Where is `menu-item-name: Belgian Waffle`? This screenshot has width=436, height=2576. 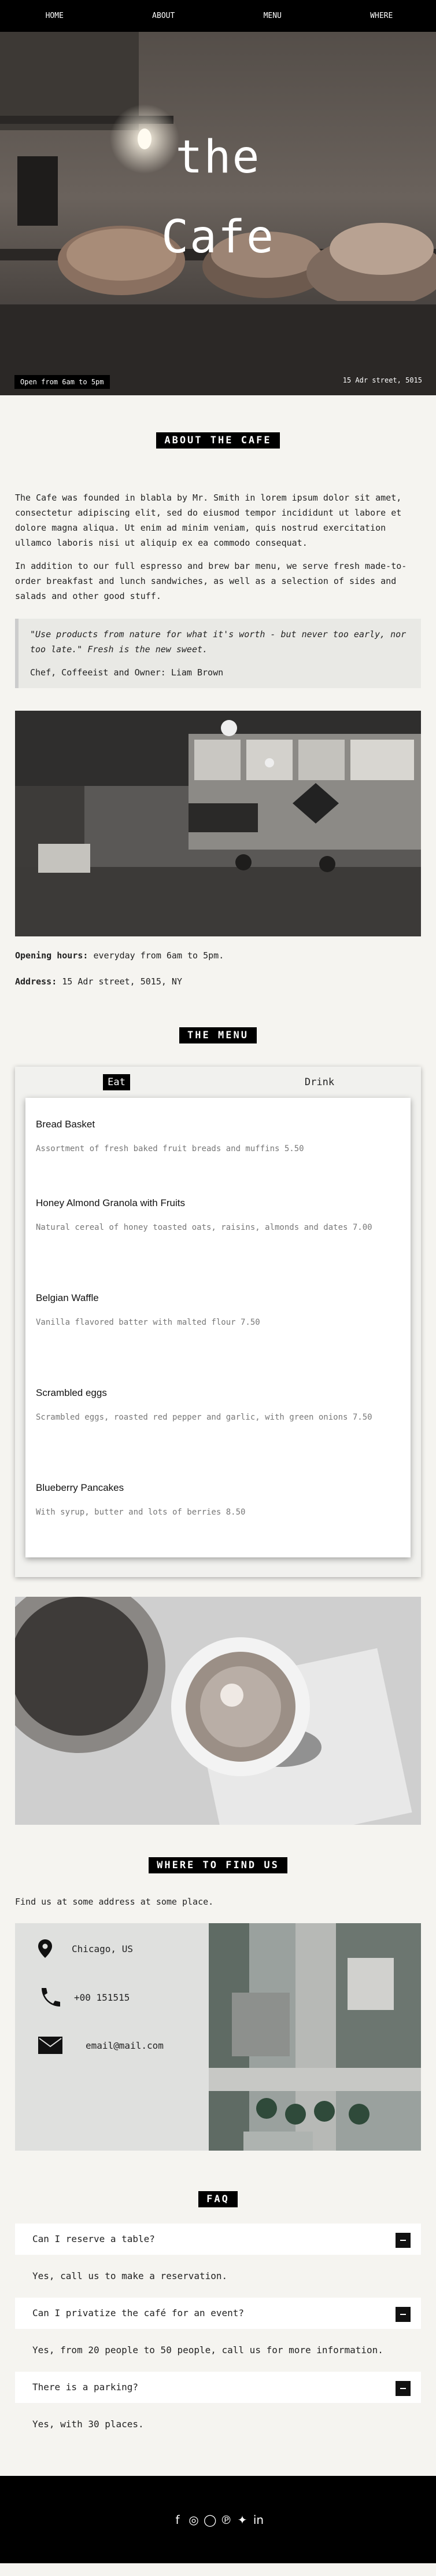
menu-item-name: Belgian Waffle is located at coordinates (67, 1297).